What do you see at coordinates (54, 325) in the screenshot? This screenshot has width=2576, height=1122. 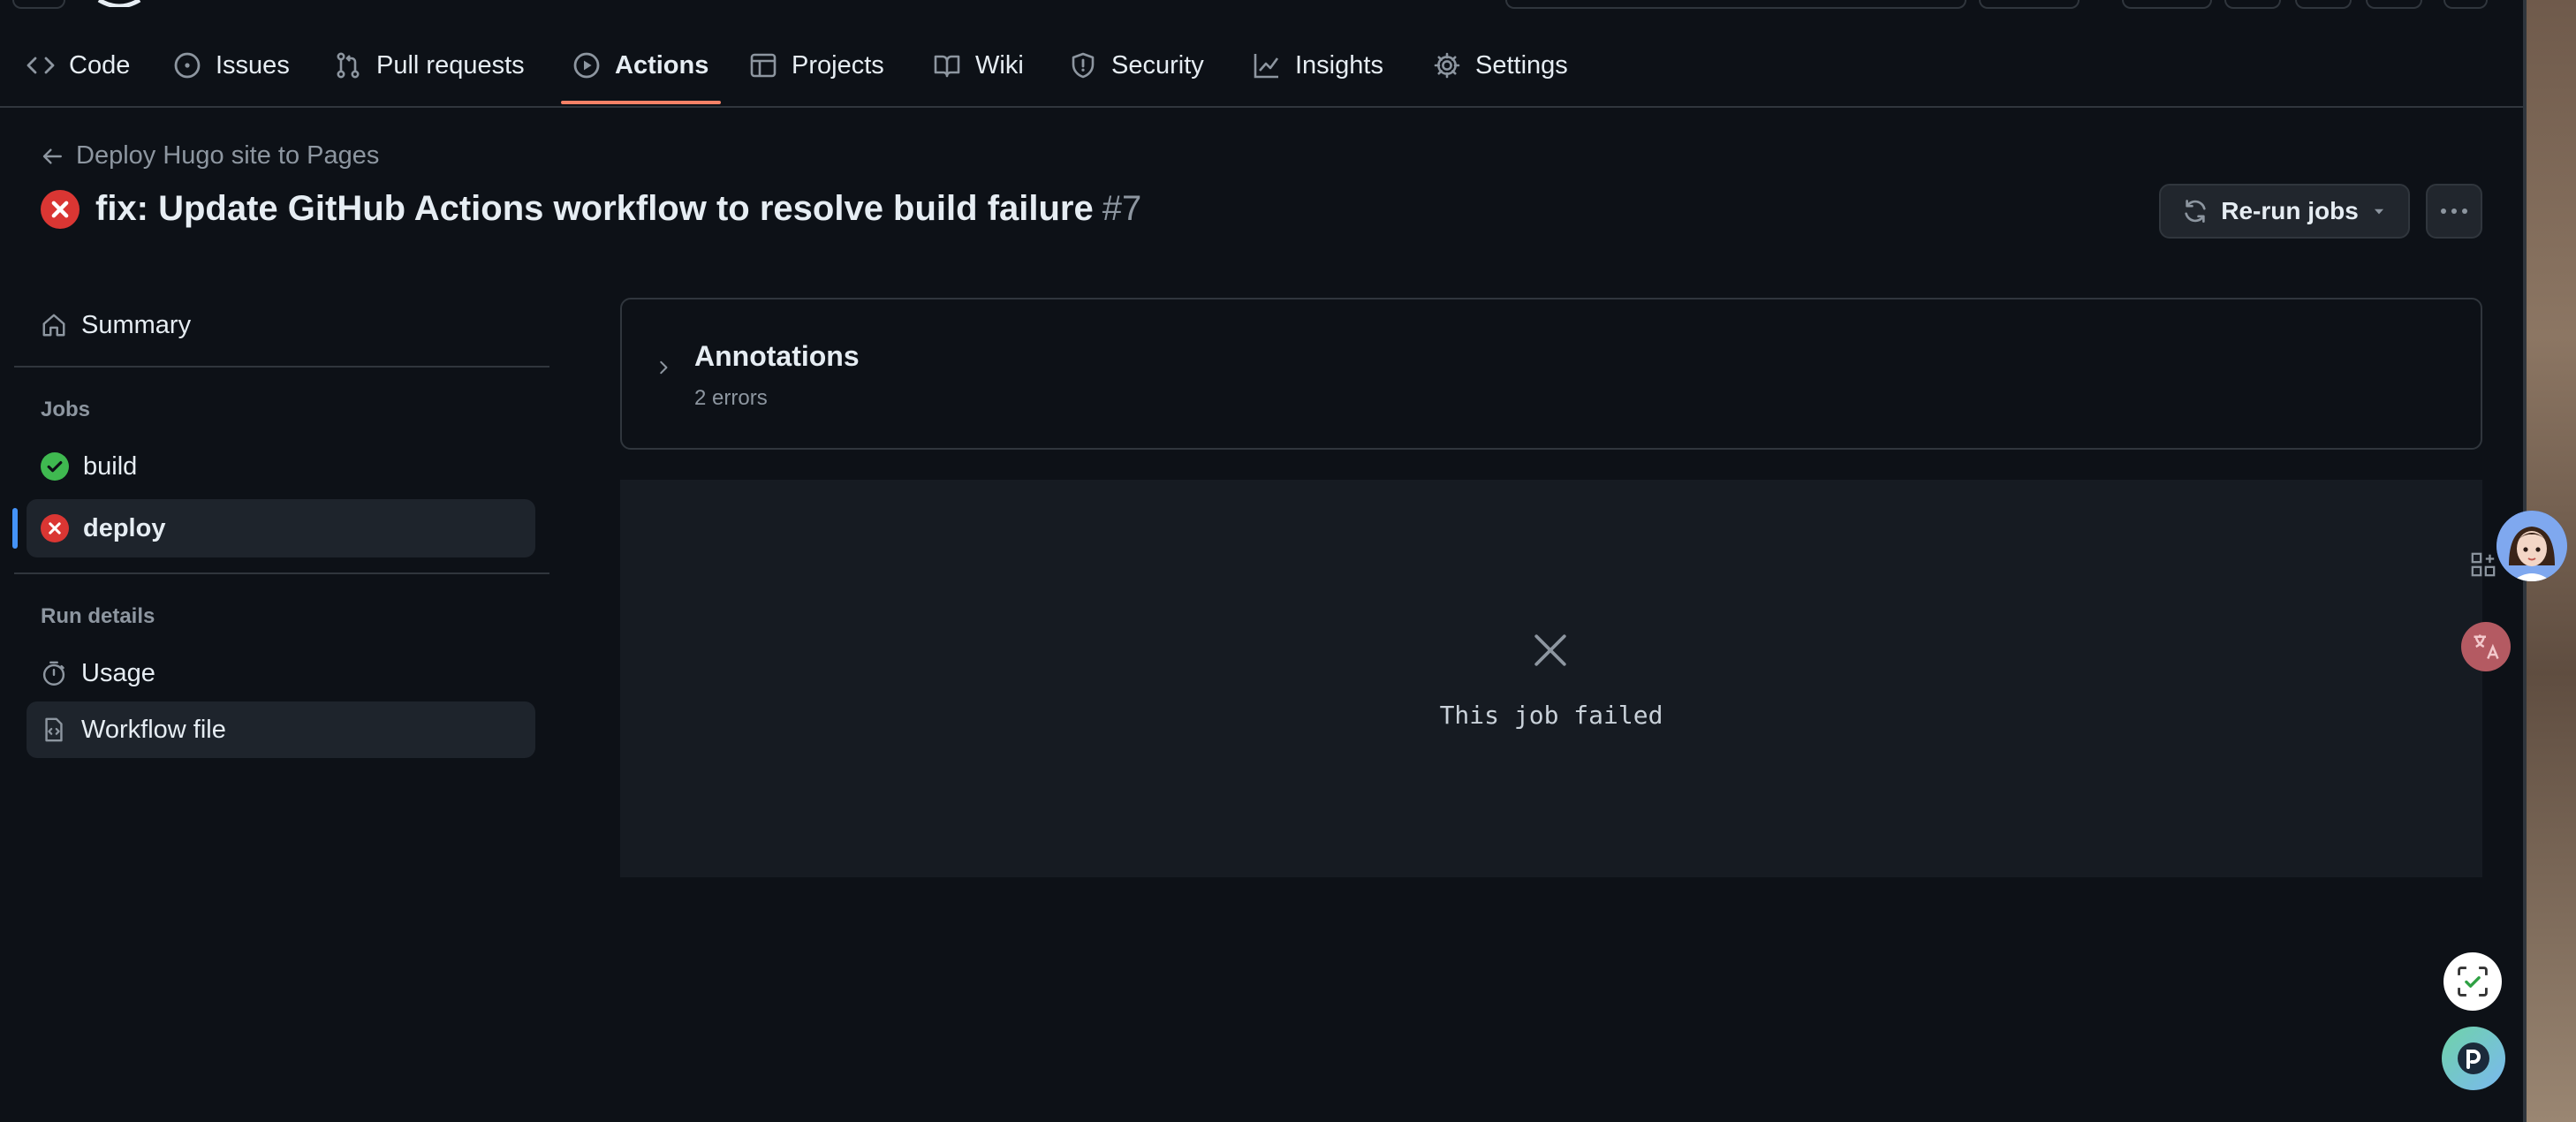 I see `home-icon` at bounding box center [54, 325].